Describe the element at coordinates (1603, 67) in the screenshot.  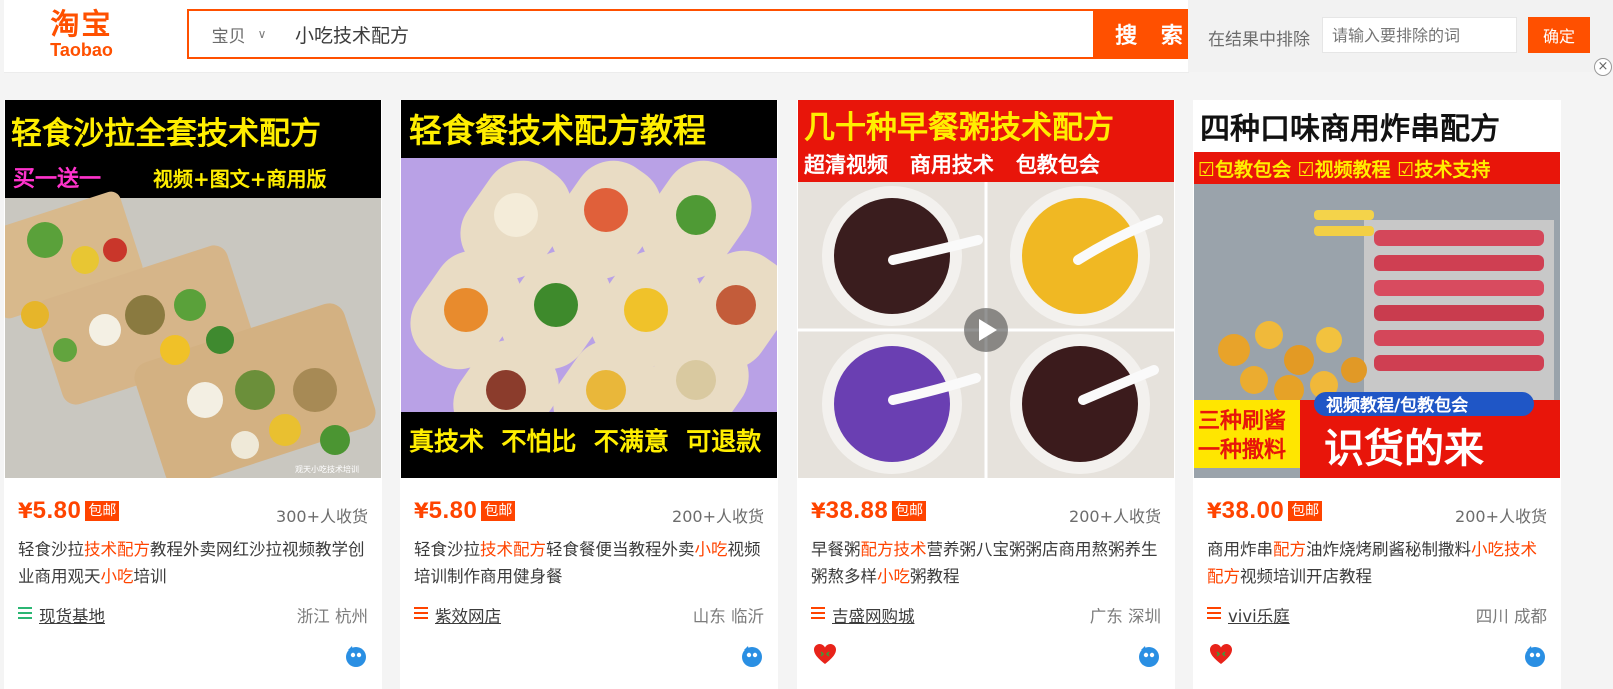
I see `close-icon: ×` at that location.